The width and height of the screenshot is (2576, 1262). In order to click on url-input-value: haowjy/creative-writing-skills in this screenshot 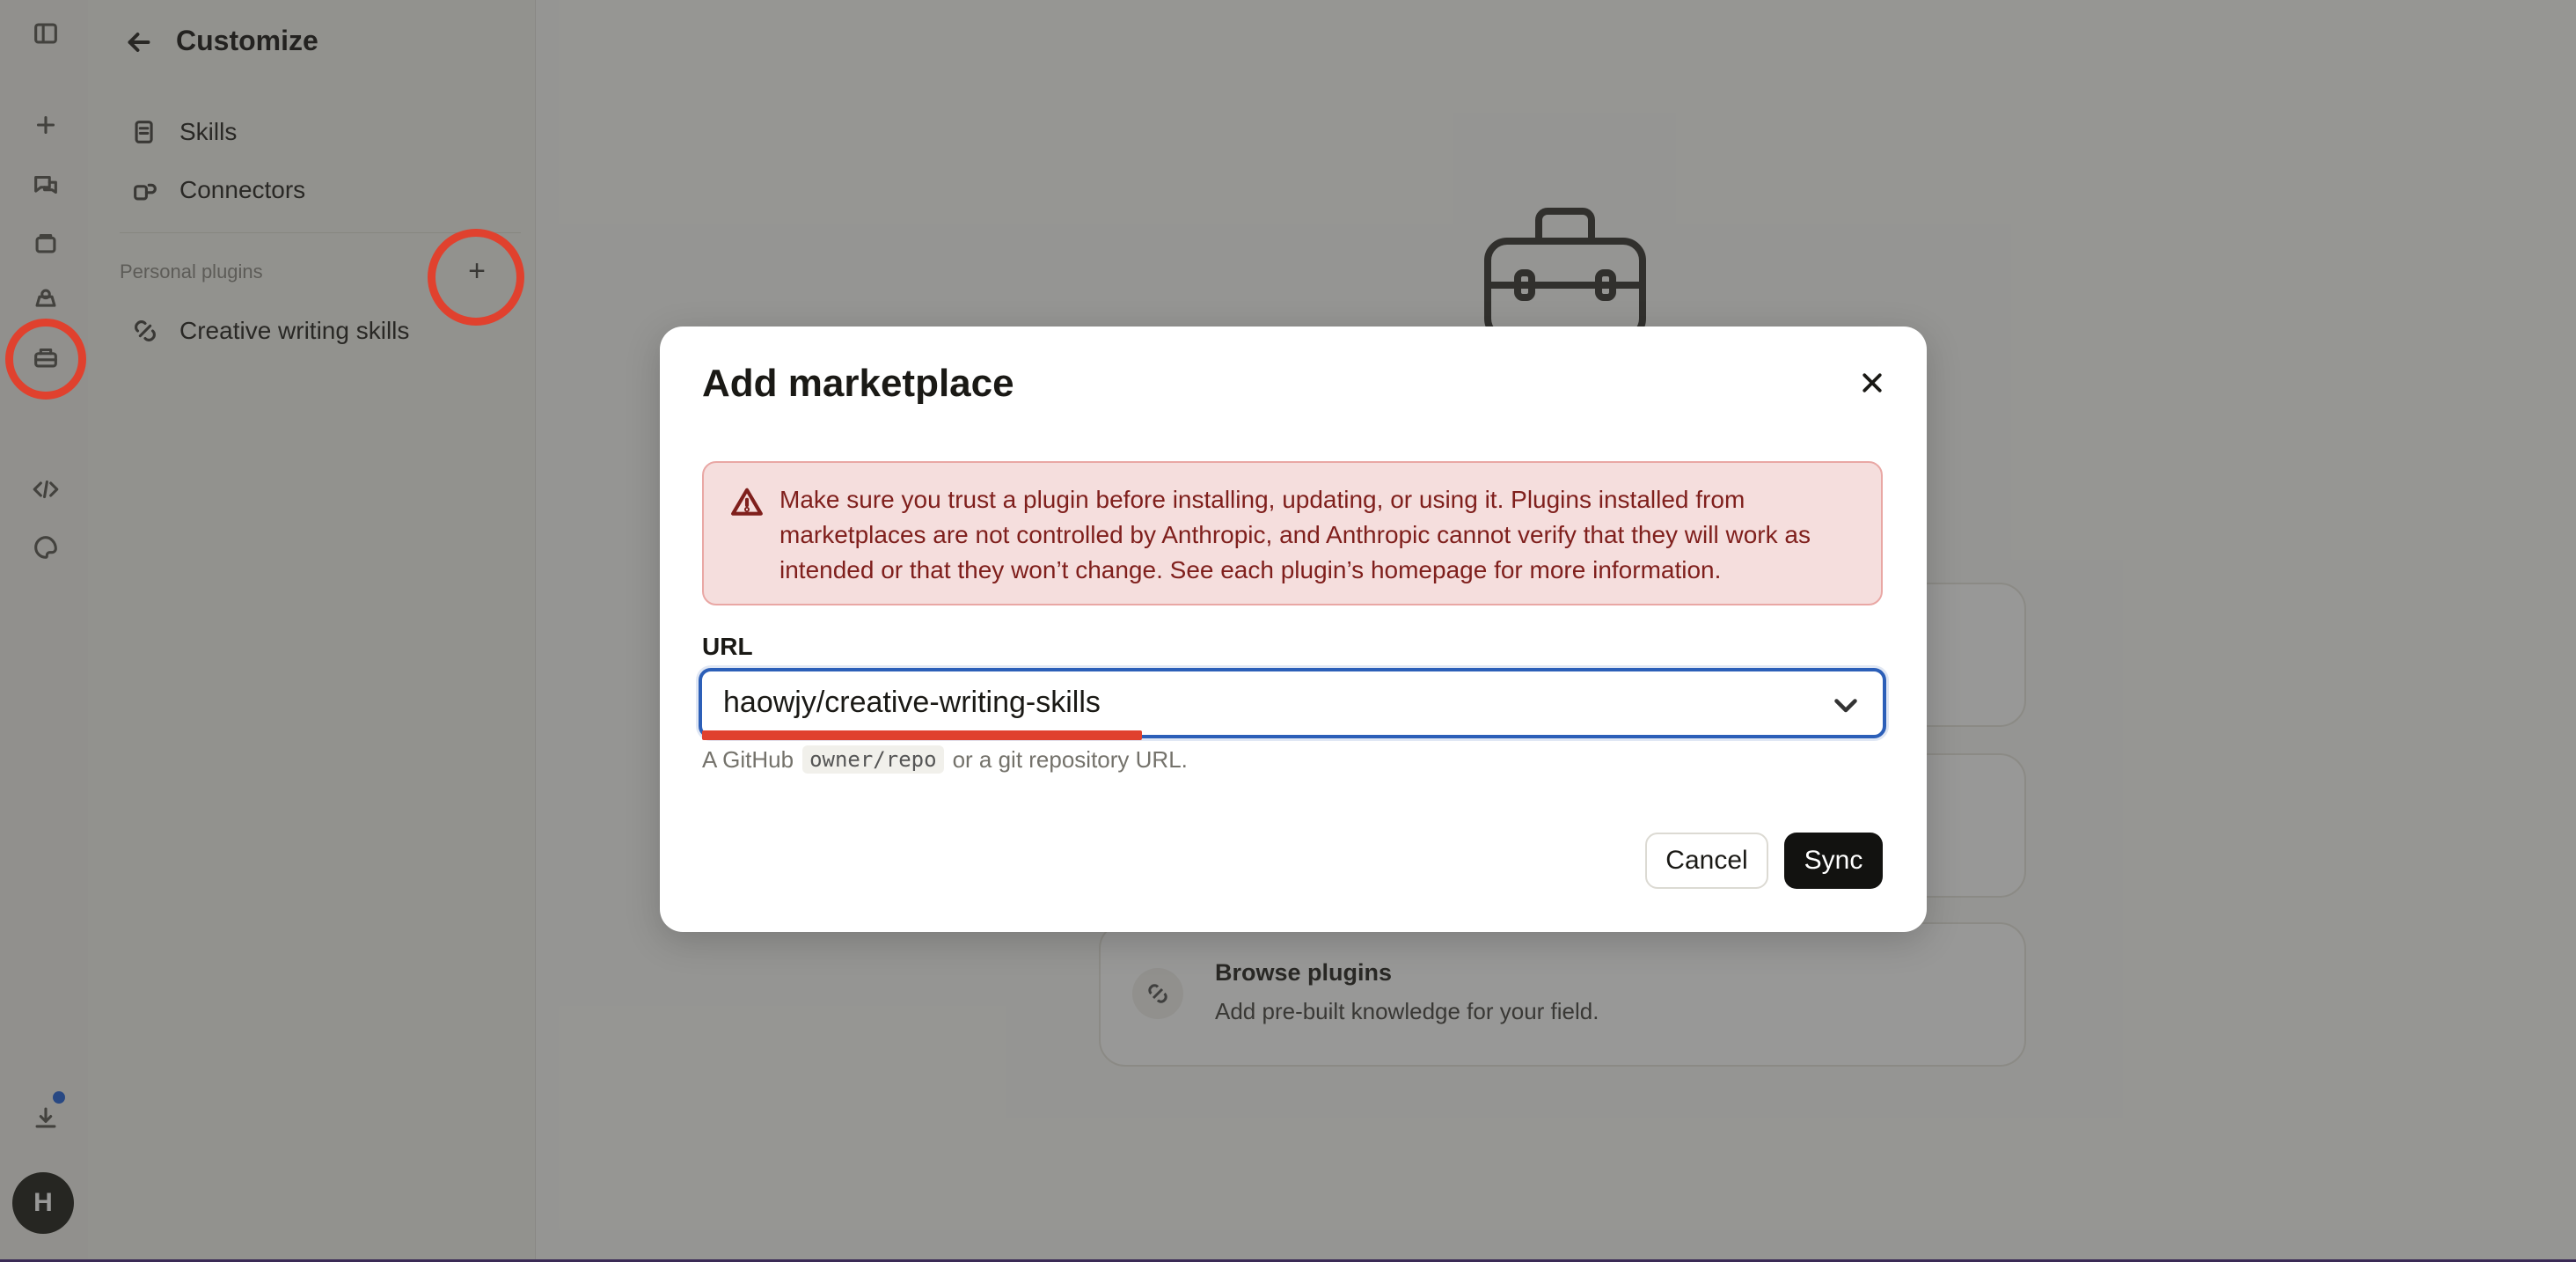, I will do `click(912, 703)`.